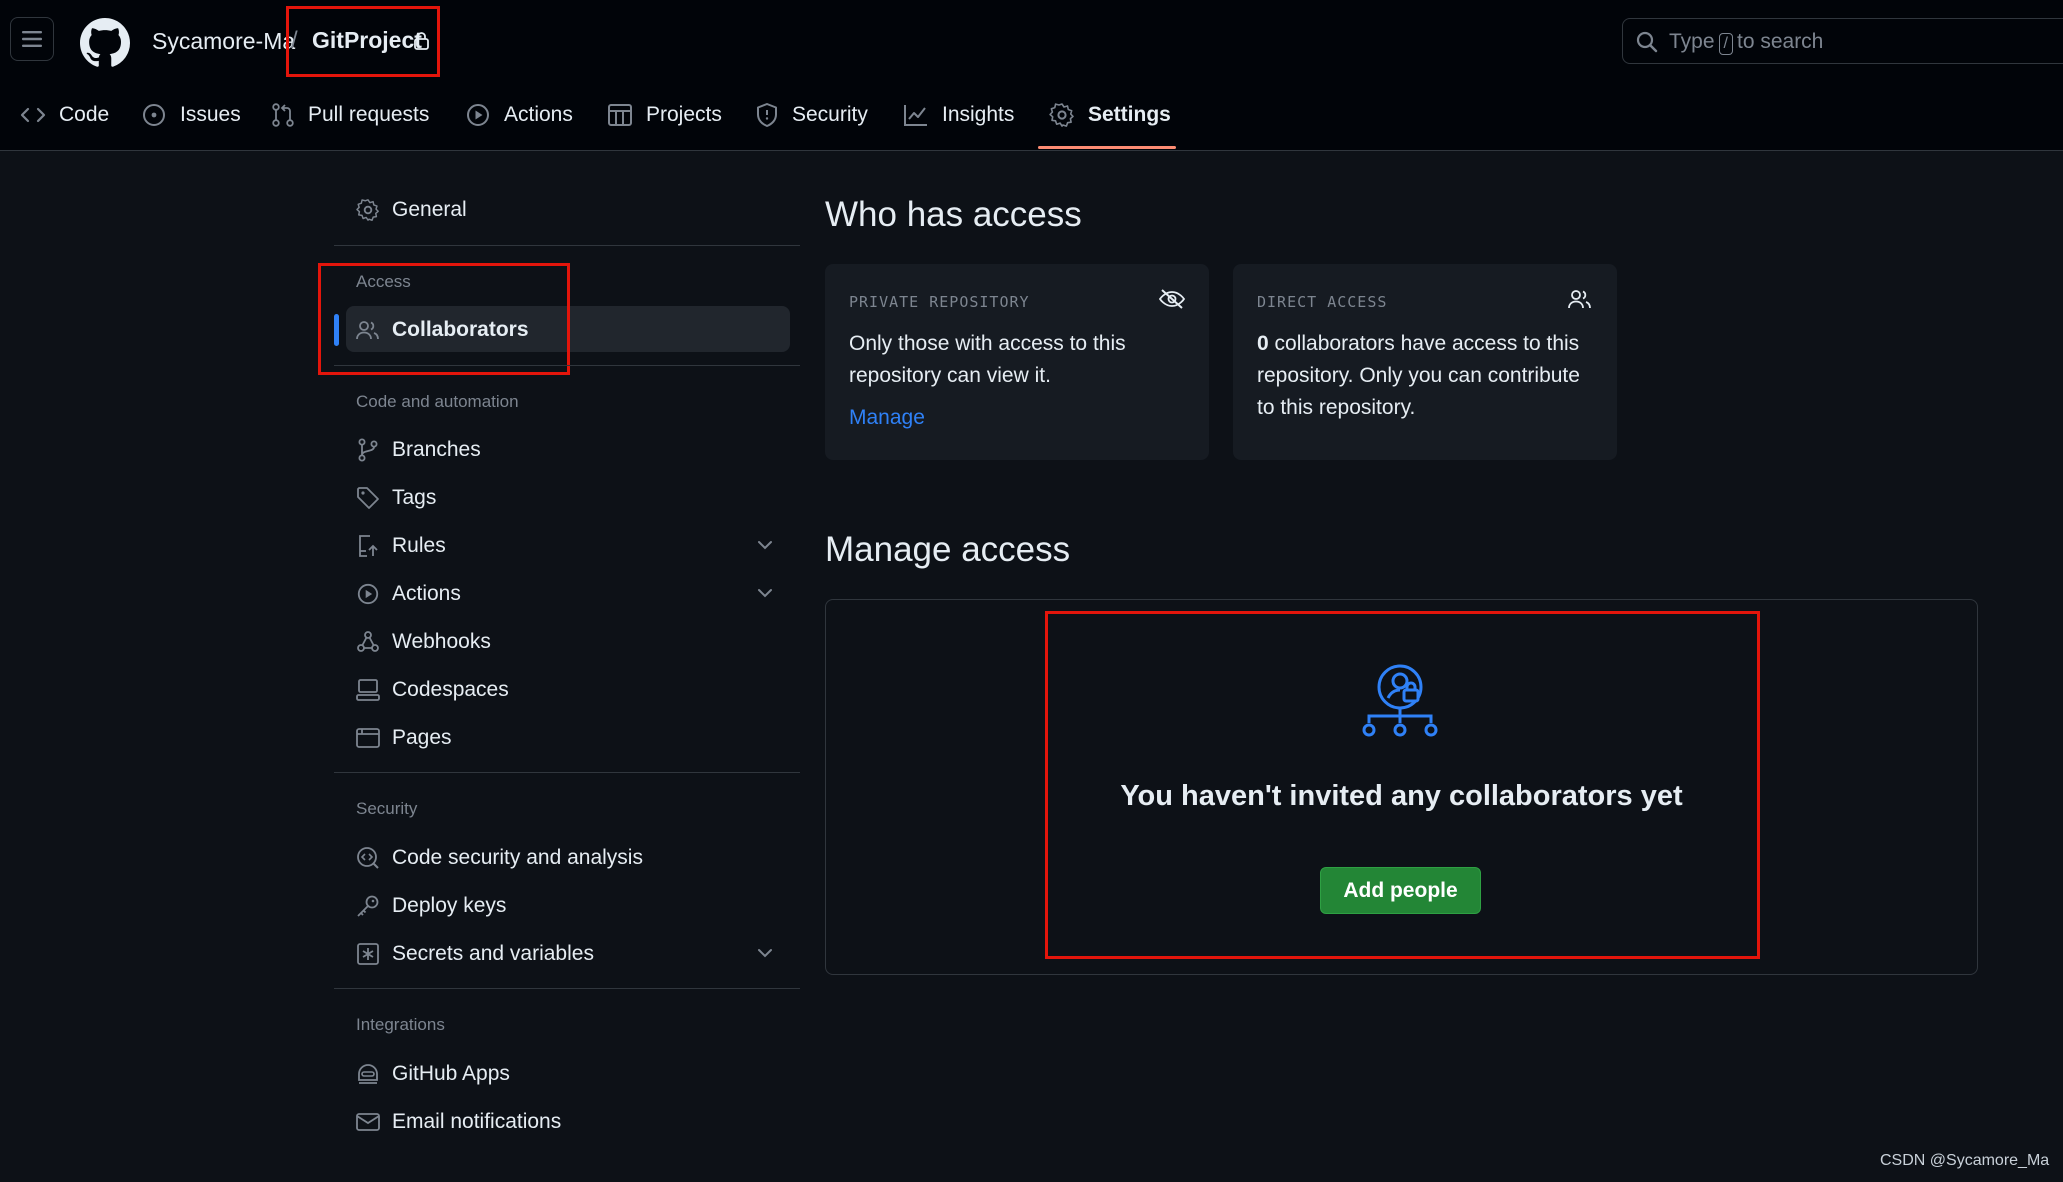 Image resolution: width=2063 pixels, height=1182 pixels. Describe the element at coordinates (210, 114) in the screenshot. I see `tab-label: Issues` at that location.